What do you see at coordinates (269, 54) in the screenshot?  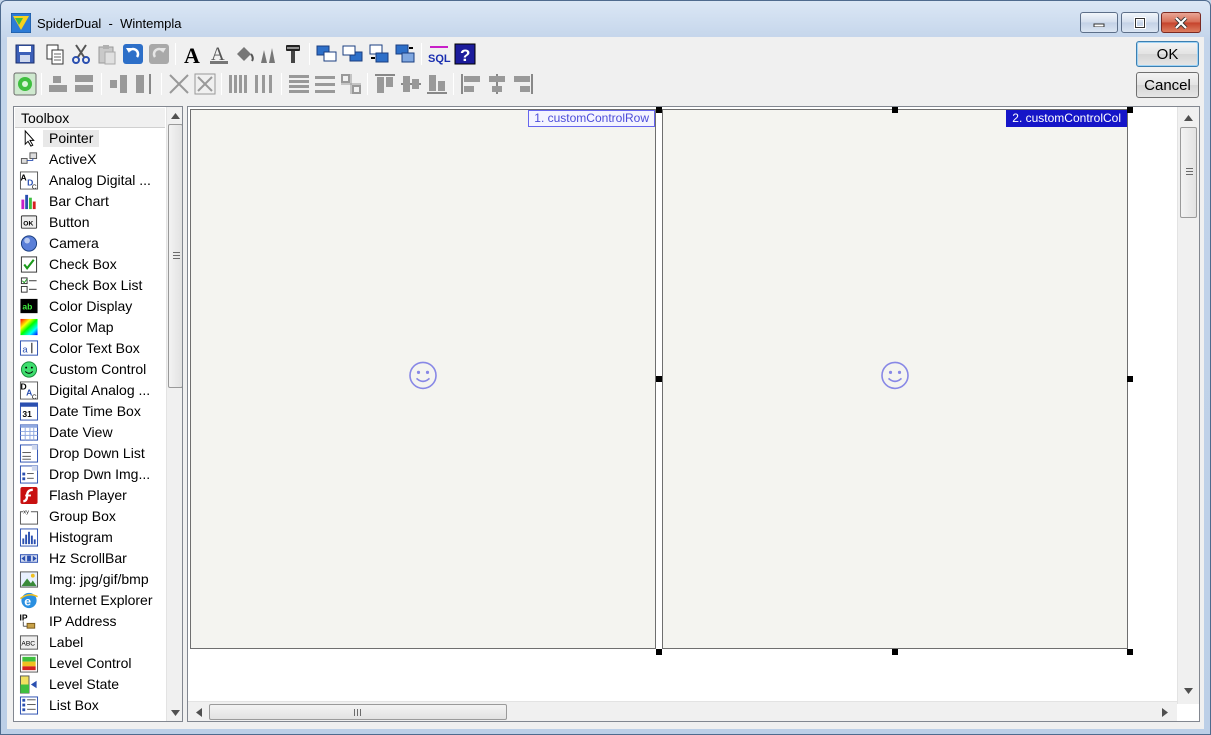 I see `line-color-icon` at bounding box center [269, 54].